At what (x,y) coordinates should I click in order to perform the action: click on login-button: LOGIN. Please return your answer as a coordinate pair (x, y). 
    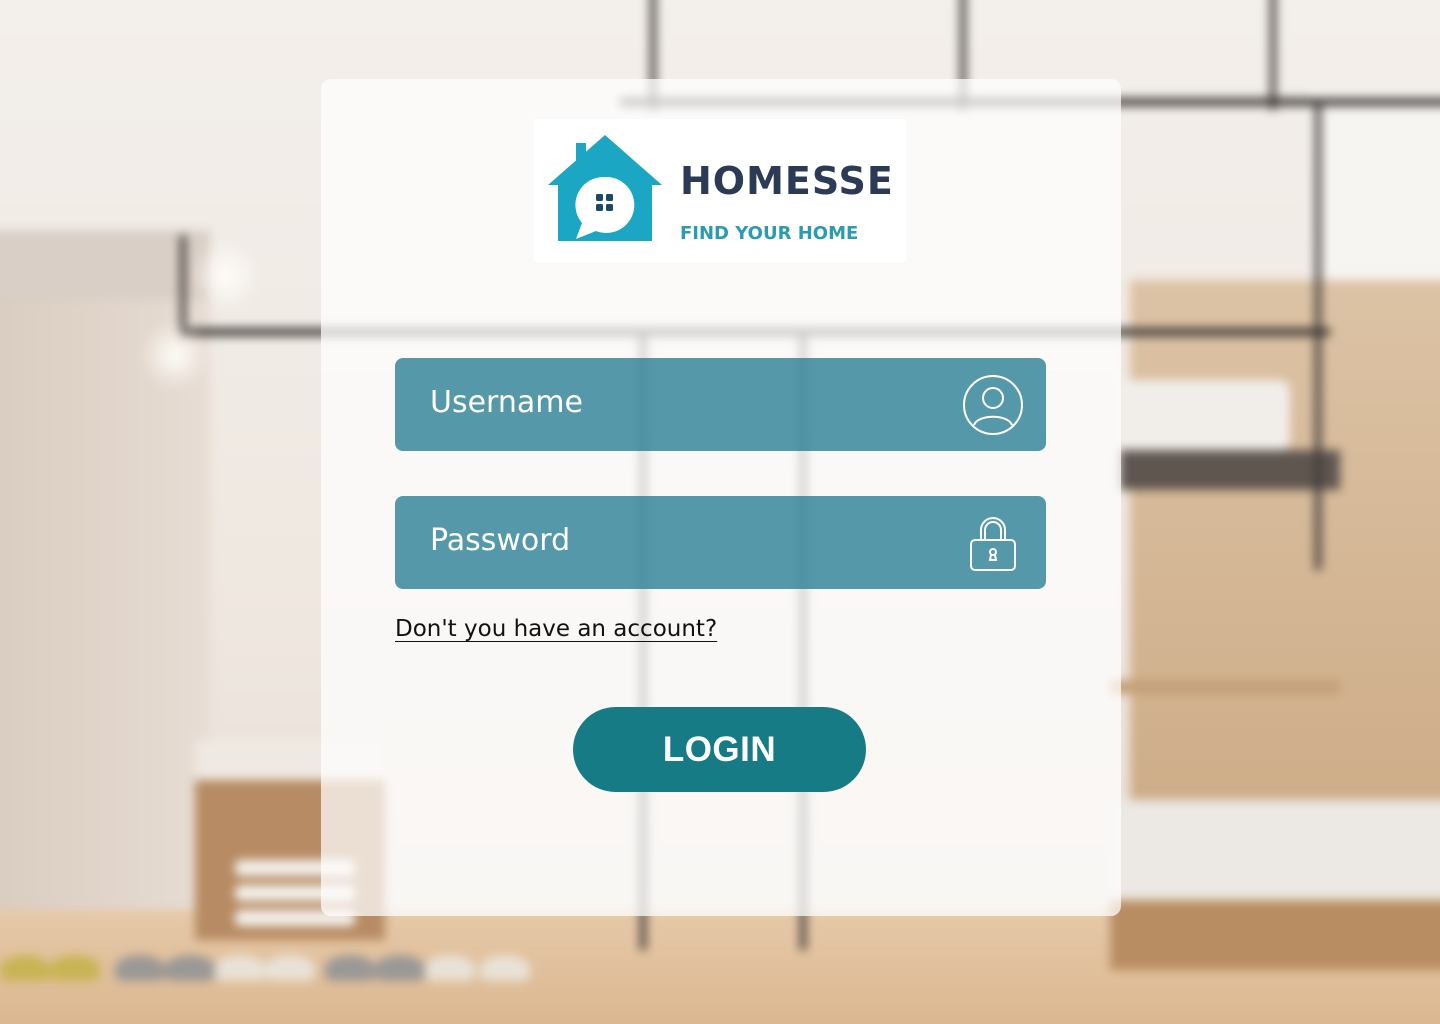
    Looking at the image, I should click on (719, 749).